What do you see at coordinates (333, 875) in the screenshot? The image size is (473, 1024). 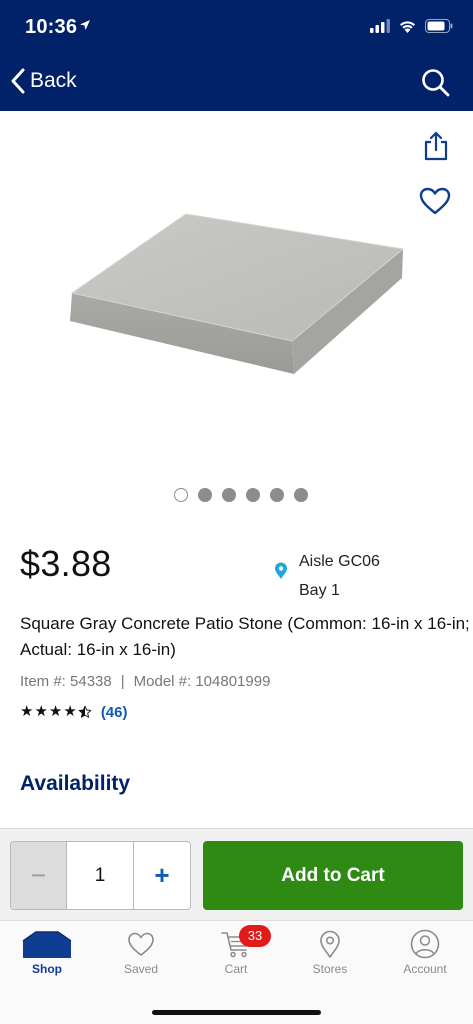 I see `add-to-cart-button: Add to Cart` at bounding box center [333, 875].